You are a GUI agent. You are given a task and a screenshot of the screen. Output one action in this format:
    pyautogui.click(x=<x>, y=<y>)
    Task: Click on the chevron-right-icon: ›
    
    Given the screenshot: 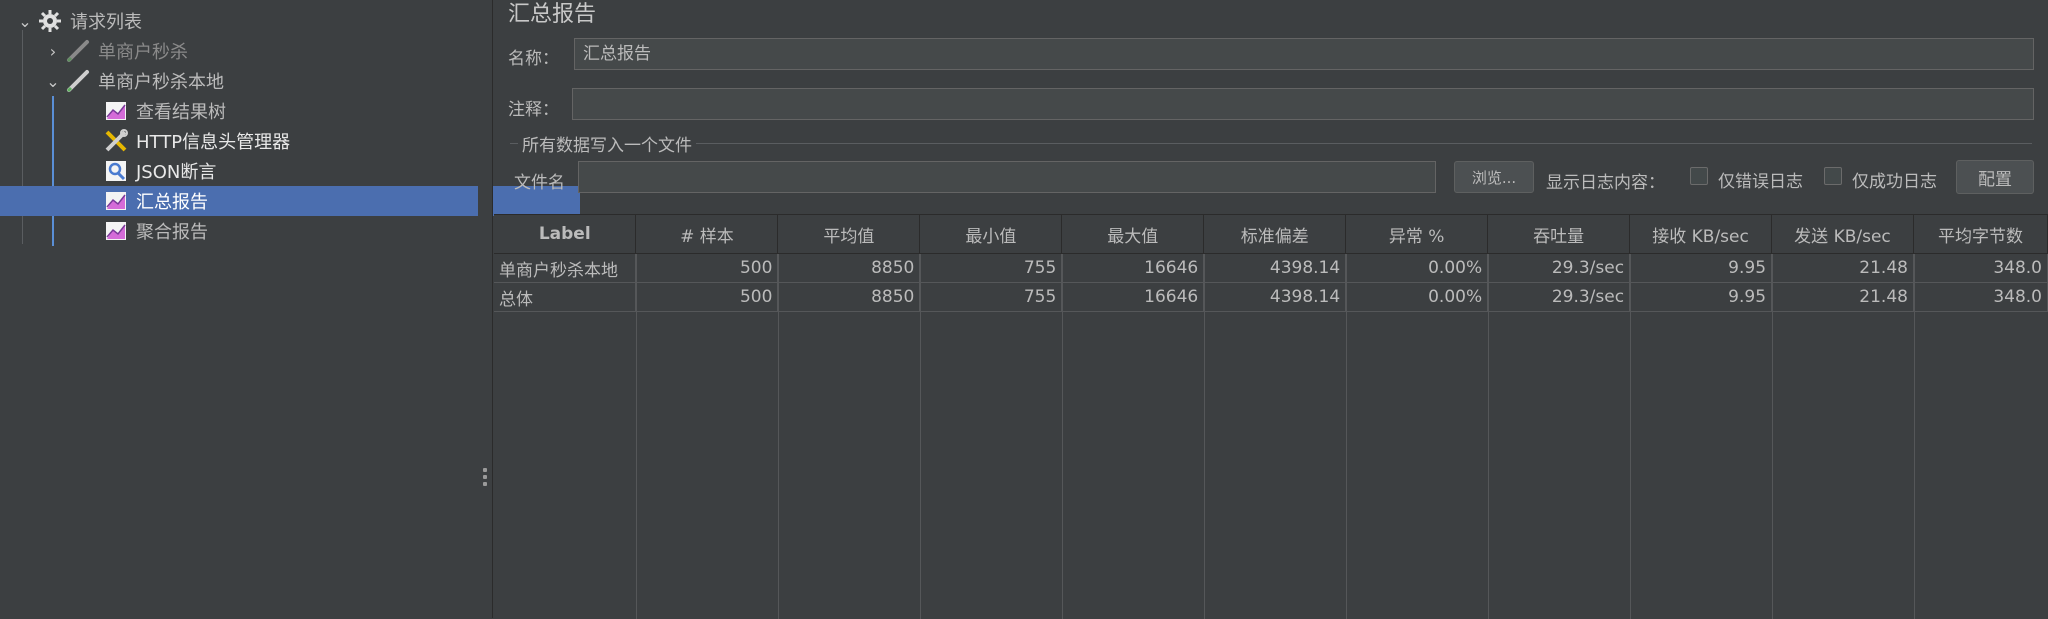 What is the action you would take?
    pyautogui.click(x=53, y=51)
    